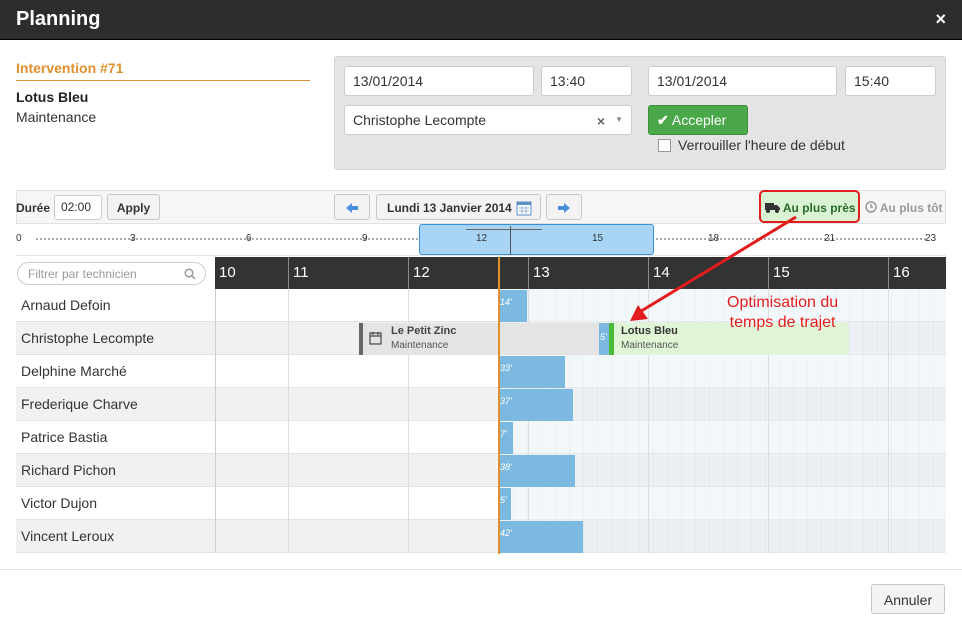 The image size is (962, 629). I want to click on accept-button-label: Accepler, so click(699, 120).